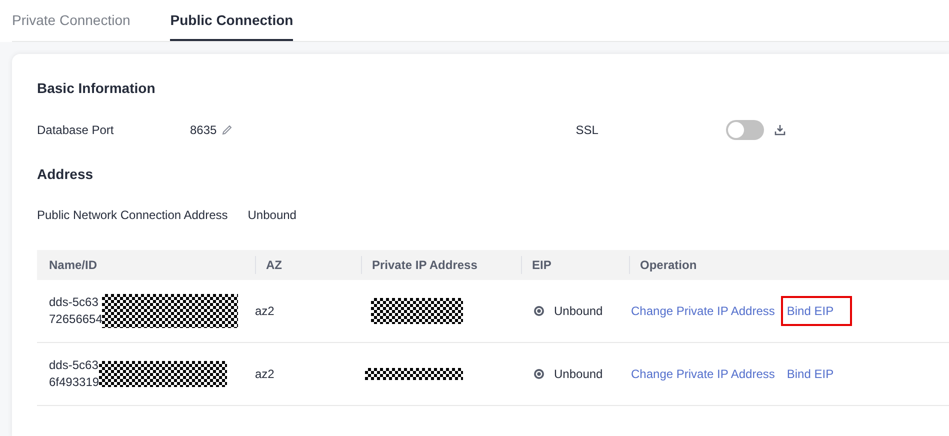 The image size is (949, 436). Describe the element at coordinates (203, 130) in the screenshot. I see `field-value: 8635` at that location.